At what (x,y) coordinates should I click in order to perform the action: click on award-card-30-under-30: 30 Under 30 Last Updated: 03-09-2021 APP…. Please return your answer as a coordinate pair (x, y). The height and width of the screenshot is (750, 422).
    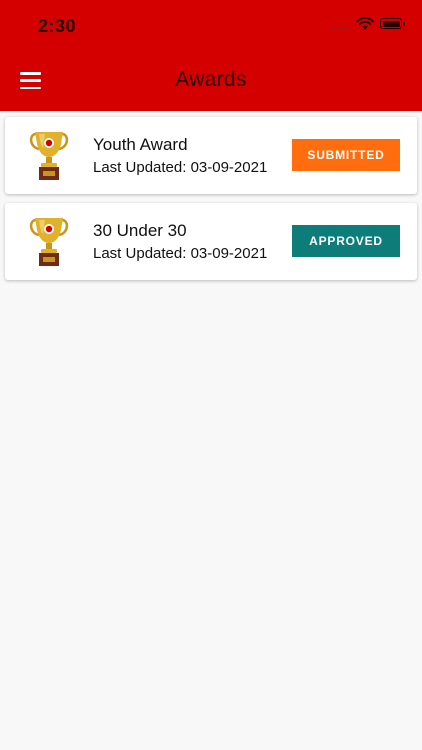
    Looking at the image, I should click on (211, 241).